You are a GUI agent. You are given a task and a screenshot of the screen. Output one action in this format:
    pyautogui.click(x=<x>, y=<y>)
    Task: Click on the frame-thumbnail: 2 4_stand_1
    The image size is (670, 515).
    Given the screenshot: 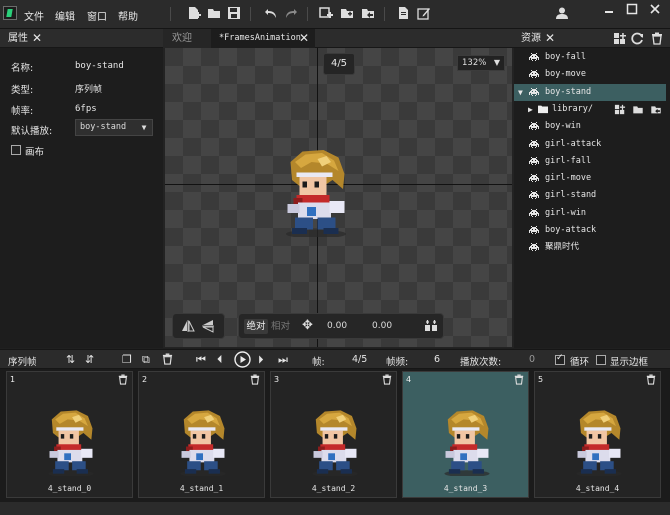 What is the action you would take?
    pyautogui.click(x=201, y=434)
    